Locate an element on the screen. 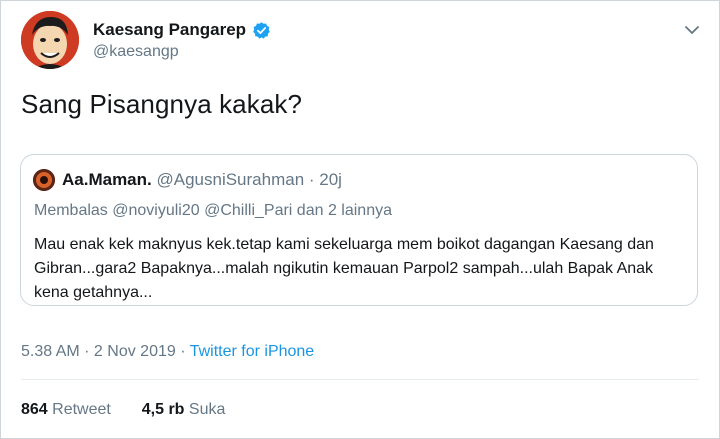 This screenshot has height=439, width=720. caricature-avatar-icon is located at coordinates (50, 40).